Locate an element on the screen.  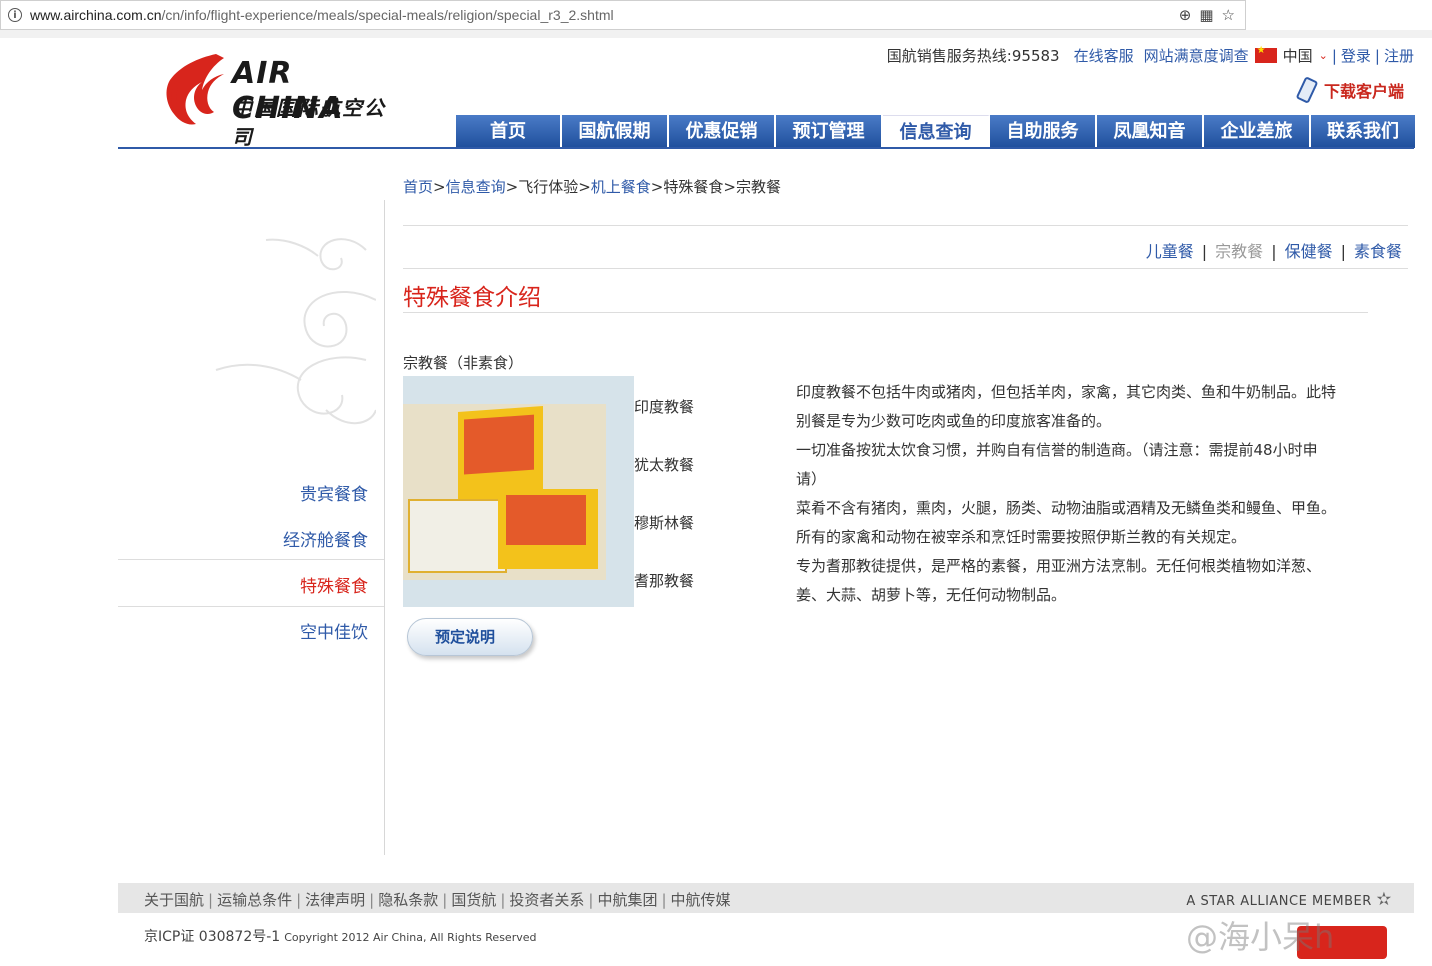
sidebar: 贵宾餐食 经济舱餐食 特殊餐食 空中佳饮 is located at coordinates (251, 527).